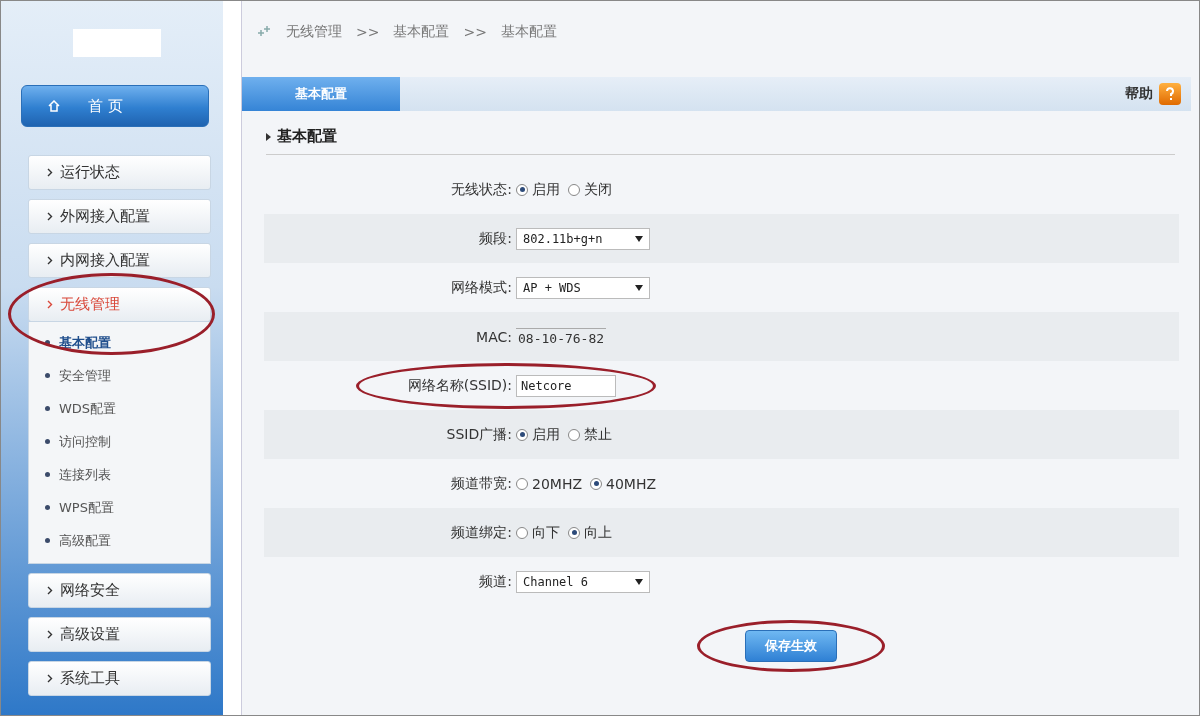 The height and width of the screenshot is (716, 1200). Describe the element at coordinates (127, 474) in the screenshot. I see `submenu-item: 连接列表` at that location.